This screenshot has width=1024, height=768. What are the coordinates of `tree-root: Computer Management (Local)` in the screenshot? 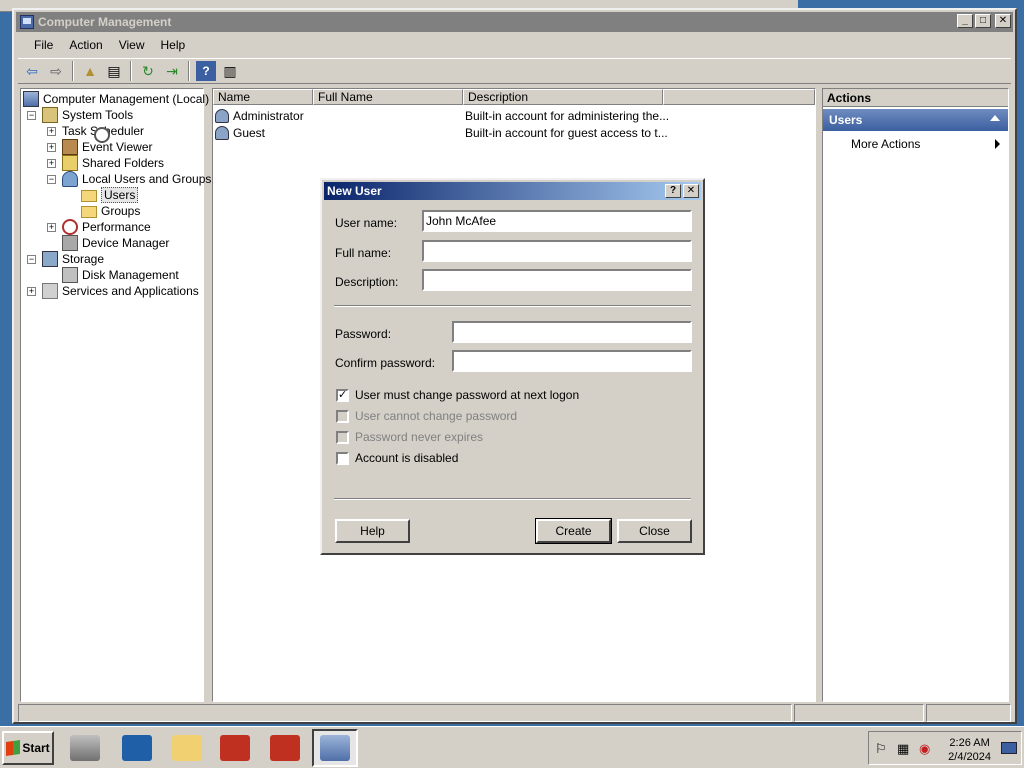 It's located at (116, 99).